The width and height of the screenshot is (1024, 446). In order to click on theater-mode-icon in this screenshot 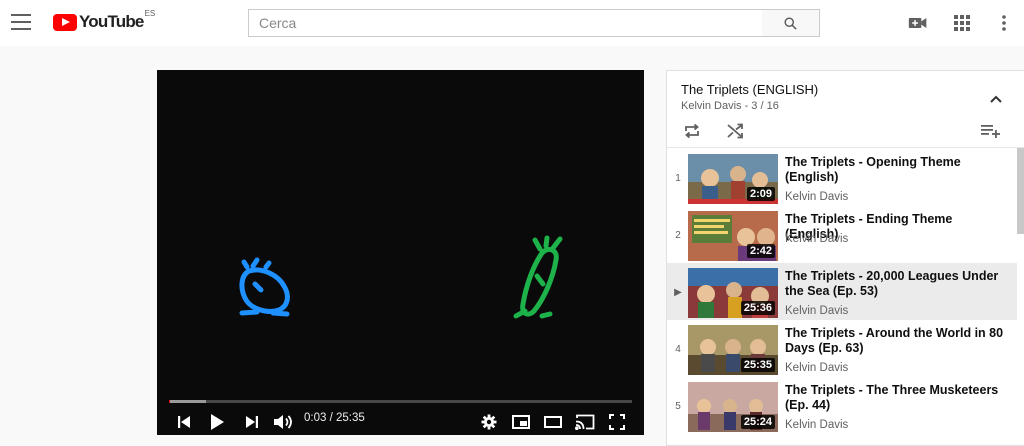, I will do `click(553, 422)`.